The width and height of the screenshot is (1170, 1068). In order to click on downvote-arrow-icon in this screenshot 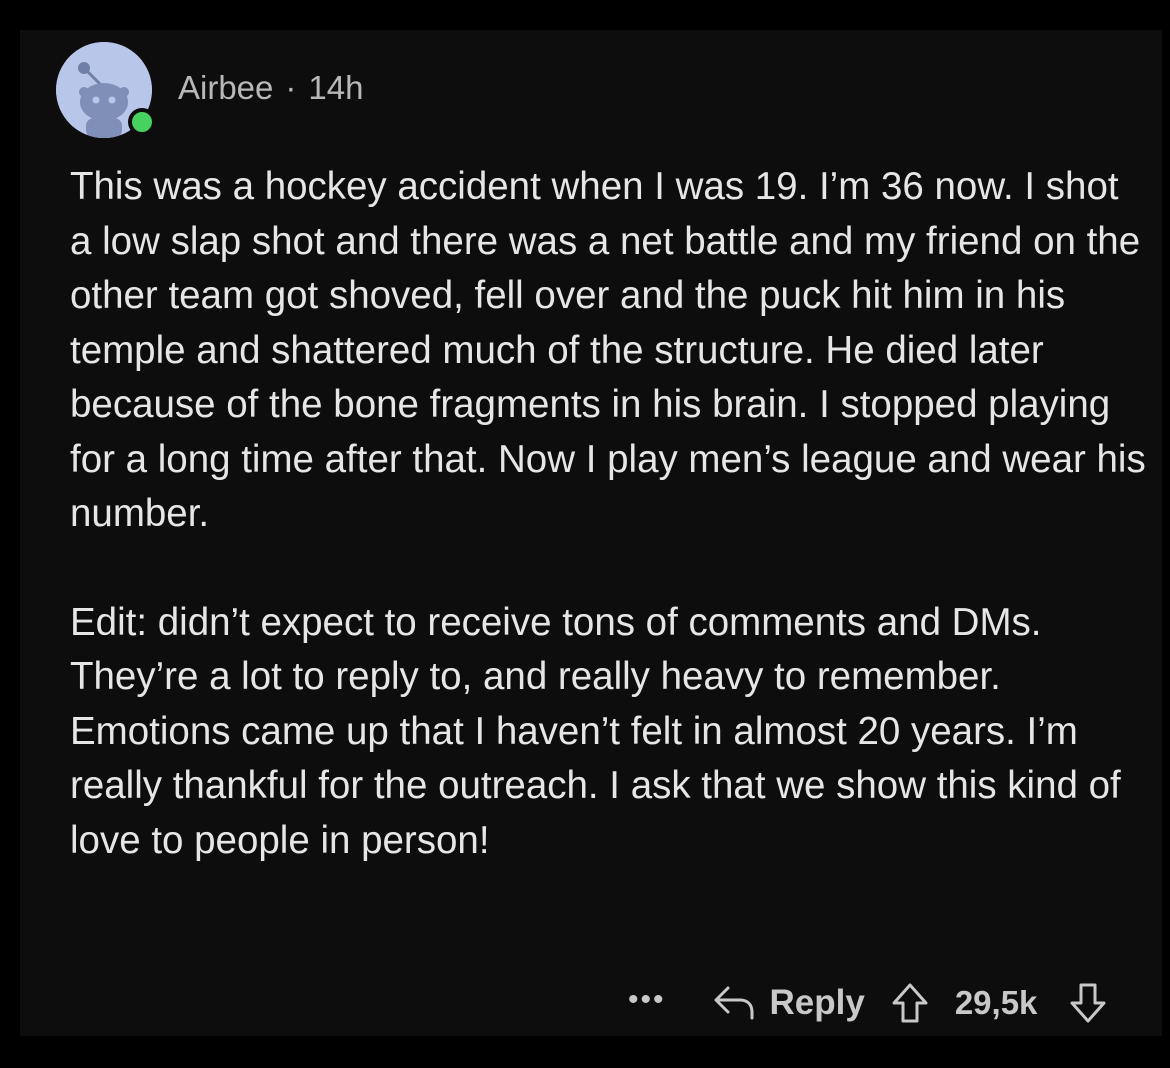, I will do `click(1088, 1003)`.